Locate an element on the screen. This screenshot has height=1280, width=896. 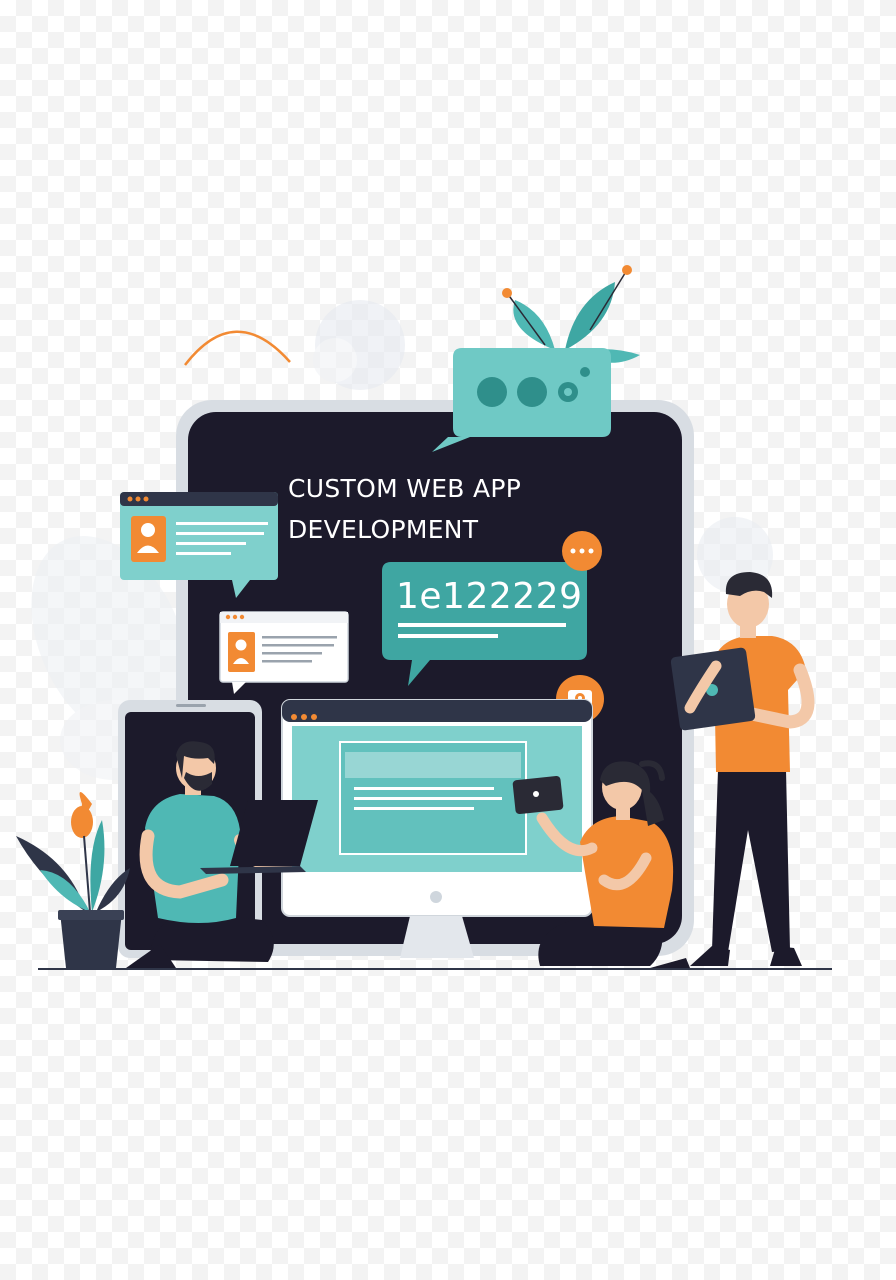
plant-icon is located at coordinates (73, 880).